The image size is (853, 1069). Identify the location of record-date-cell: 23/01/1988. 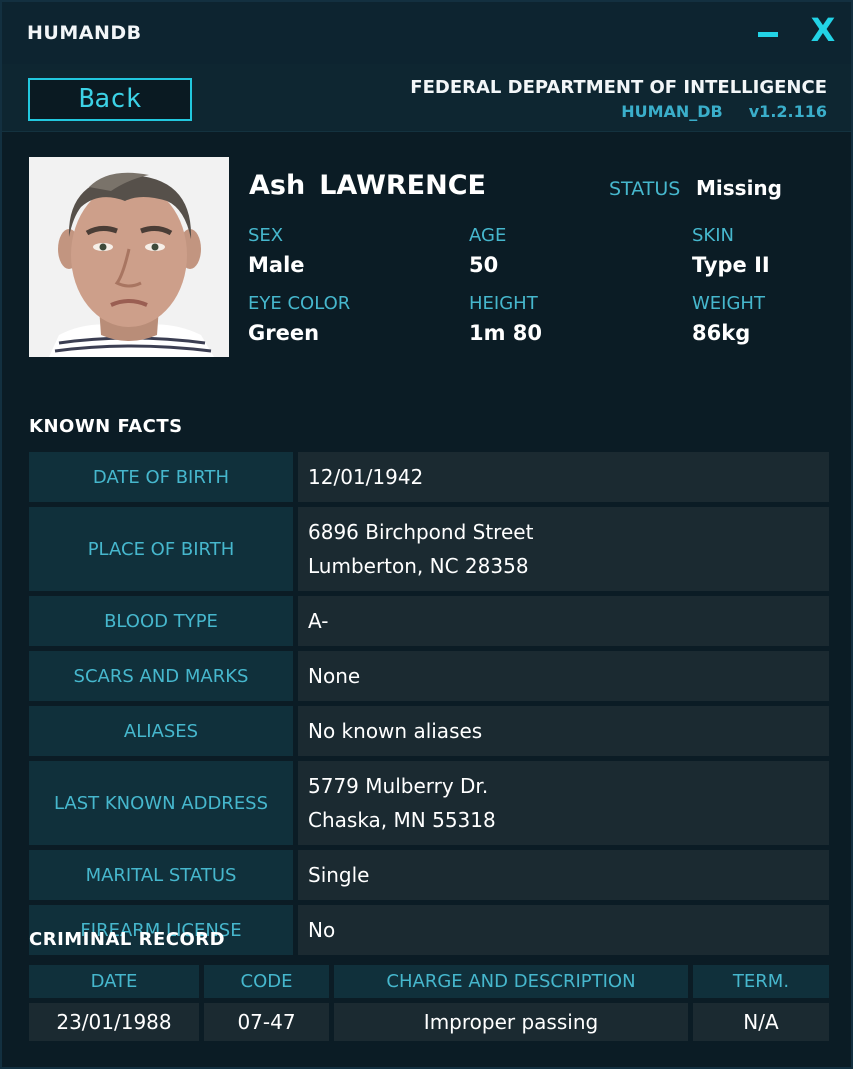
(114, 1022).